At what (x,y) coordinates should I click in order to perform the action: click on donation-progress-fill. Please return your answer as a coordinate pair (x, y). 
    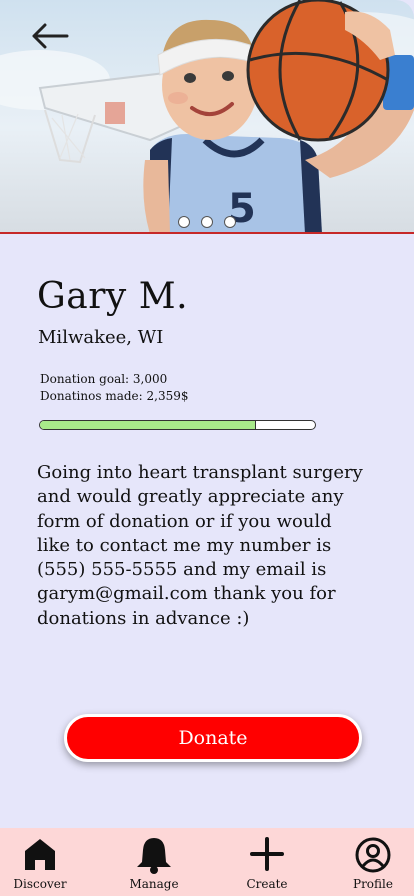
    Looking at the image, I should click on (148, 425).